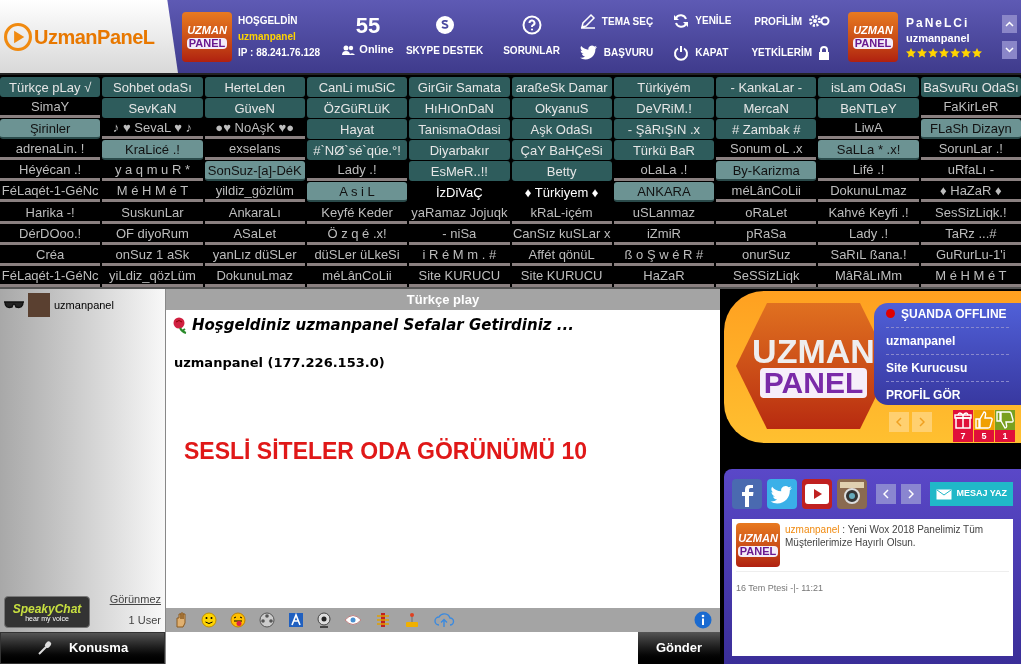 Image resolution: width=1021 pixels, height=664 pixels. Describe the element at coordinates (616, 21) in the screenshot. I see `nav-button: TEMA SEÇ` at that location.